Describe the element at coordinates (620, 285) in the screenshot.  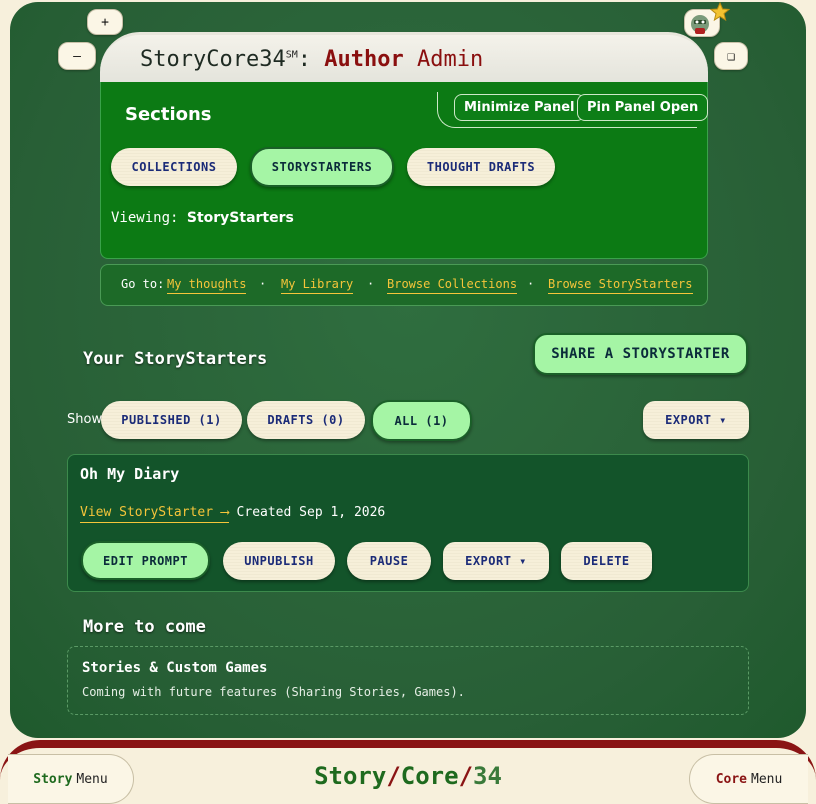
I see `link-browse-storystarters: Browse StoryStarters` at that location.